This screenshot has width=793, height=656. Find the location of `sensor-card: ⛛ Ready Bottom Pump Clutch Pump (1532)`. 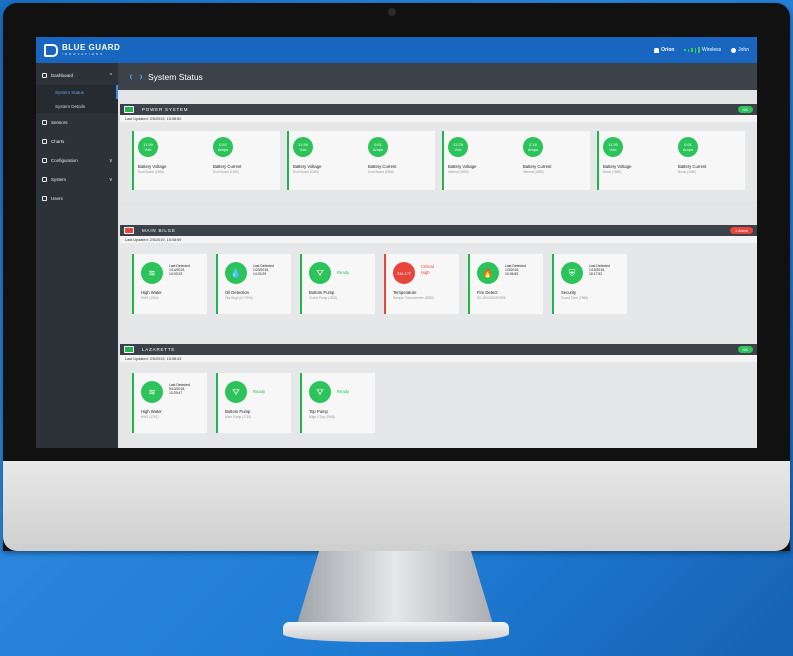

sensor-card: ⛛ Ready Bottom Pump Clutch Pump (1532) is located at coordinates (337, 284).